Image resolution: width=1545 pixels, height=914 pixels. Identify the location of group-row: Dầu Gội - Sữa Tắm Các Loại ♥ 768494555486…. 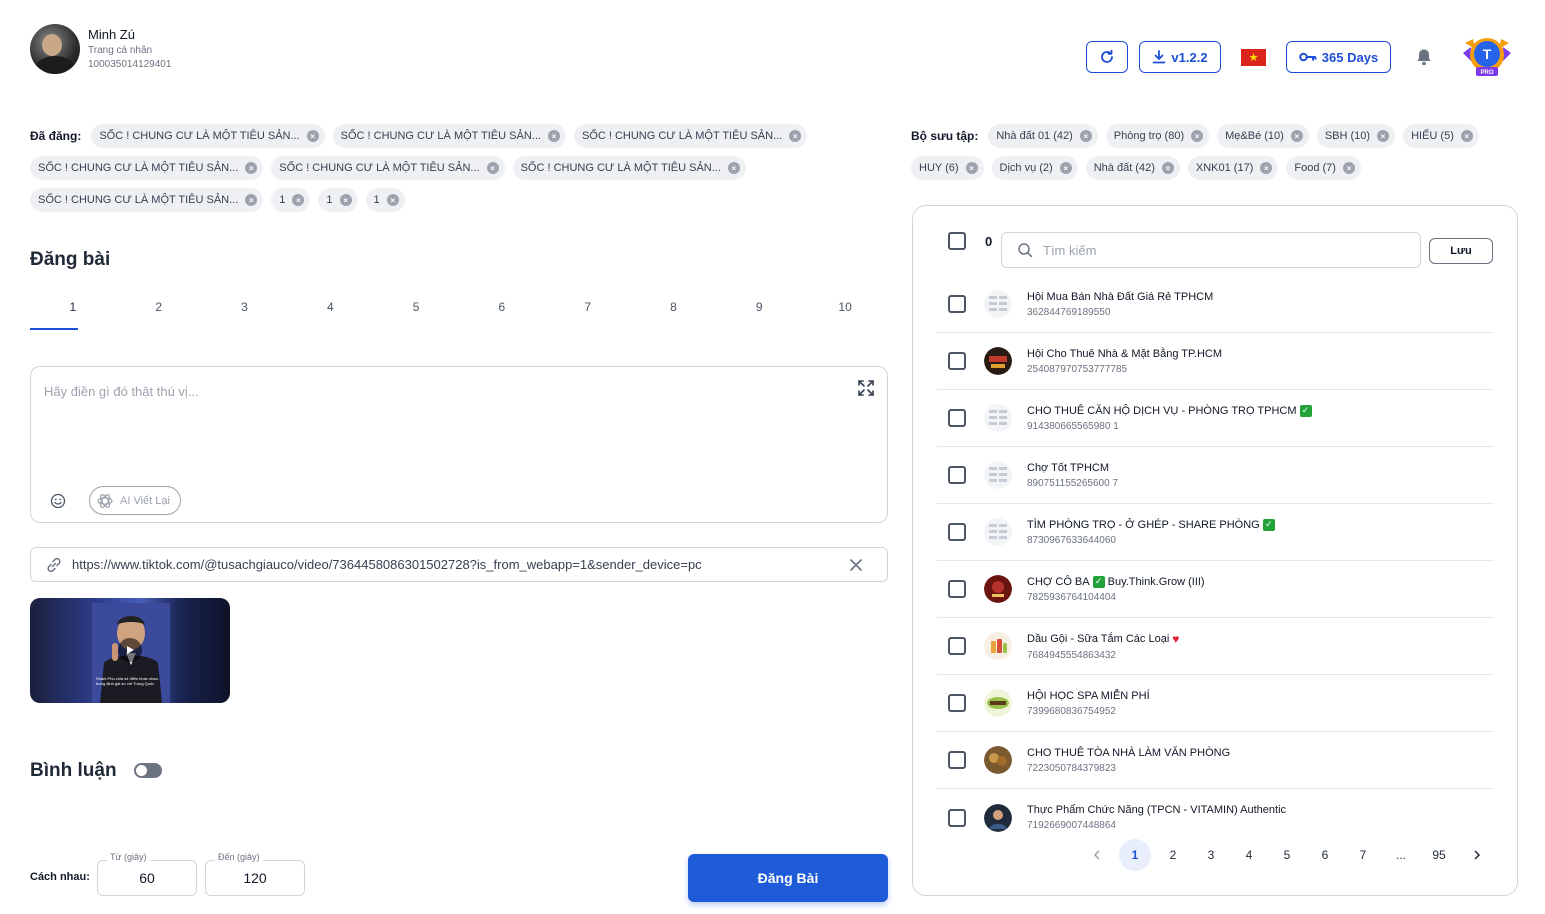
(1215, 646).